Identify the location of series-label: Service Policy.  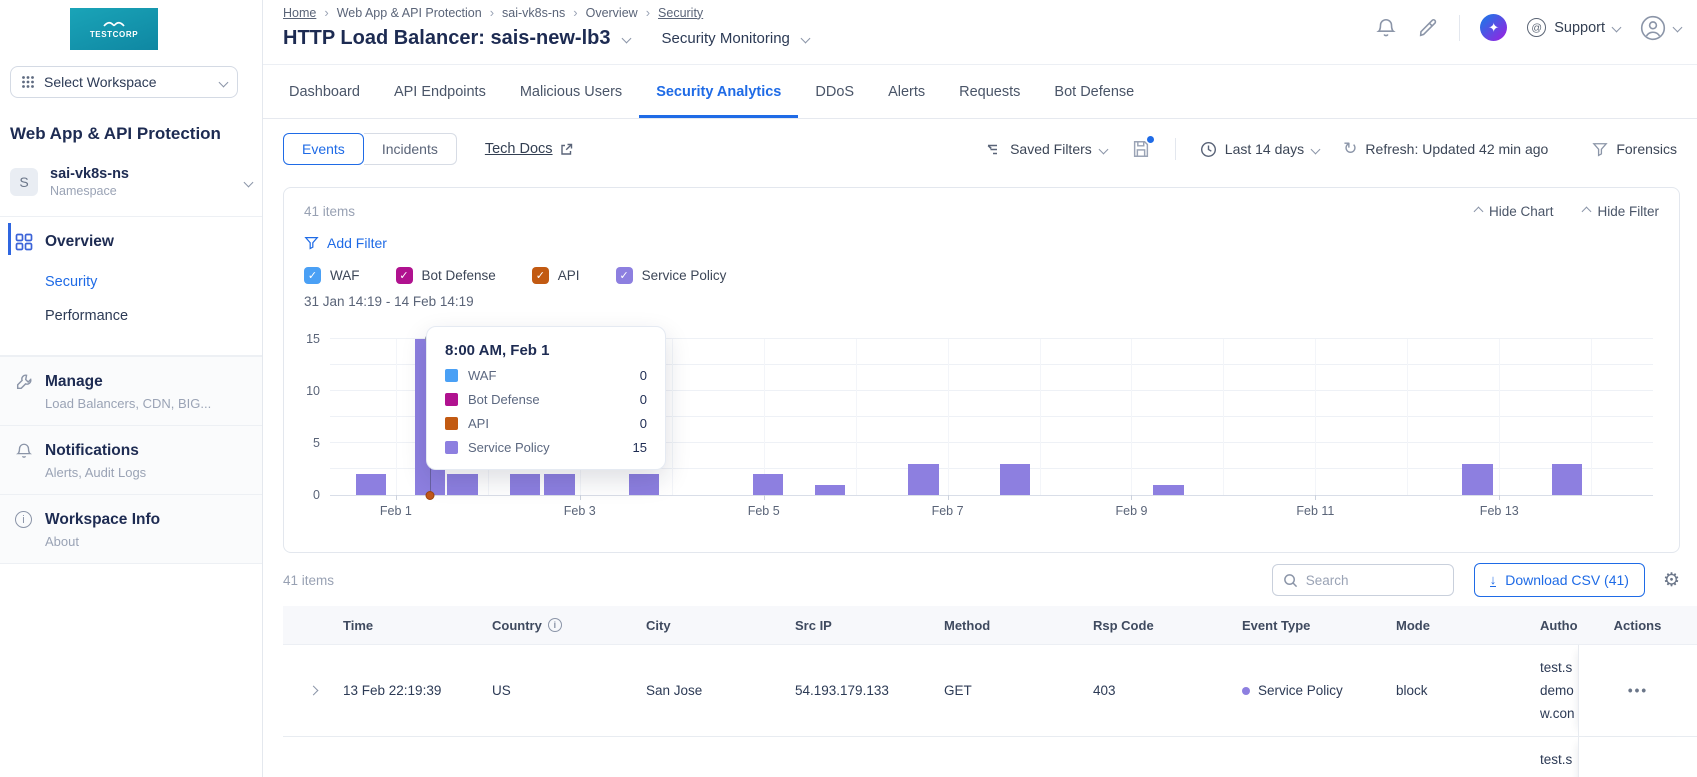
(509, 447).